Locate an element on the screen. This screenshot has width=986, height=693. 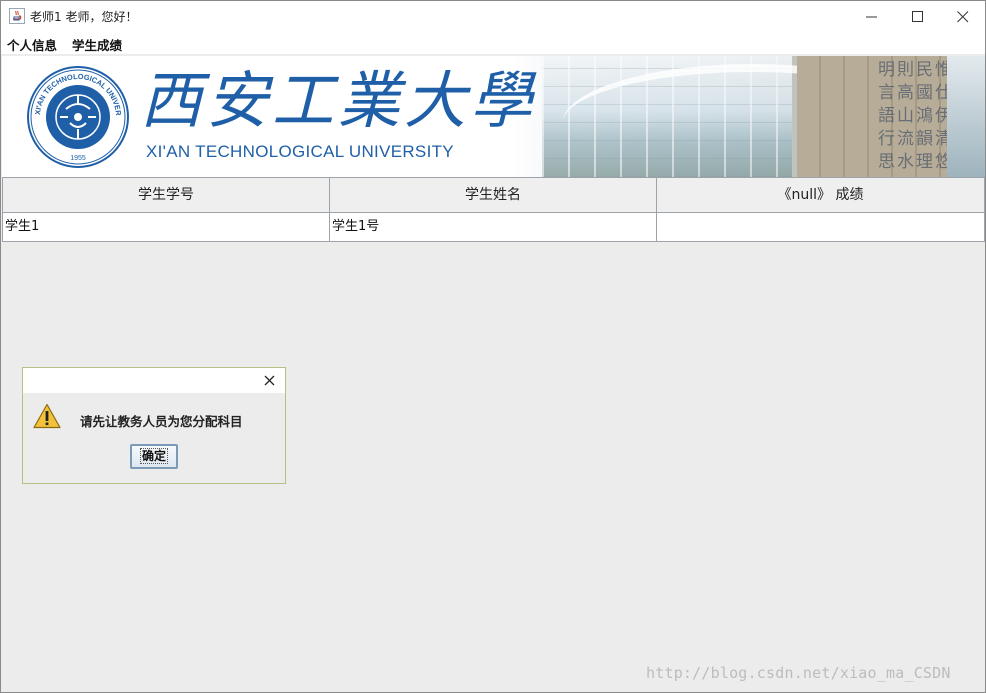
dialog-close-button is located at coordinates (270, 381).